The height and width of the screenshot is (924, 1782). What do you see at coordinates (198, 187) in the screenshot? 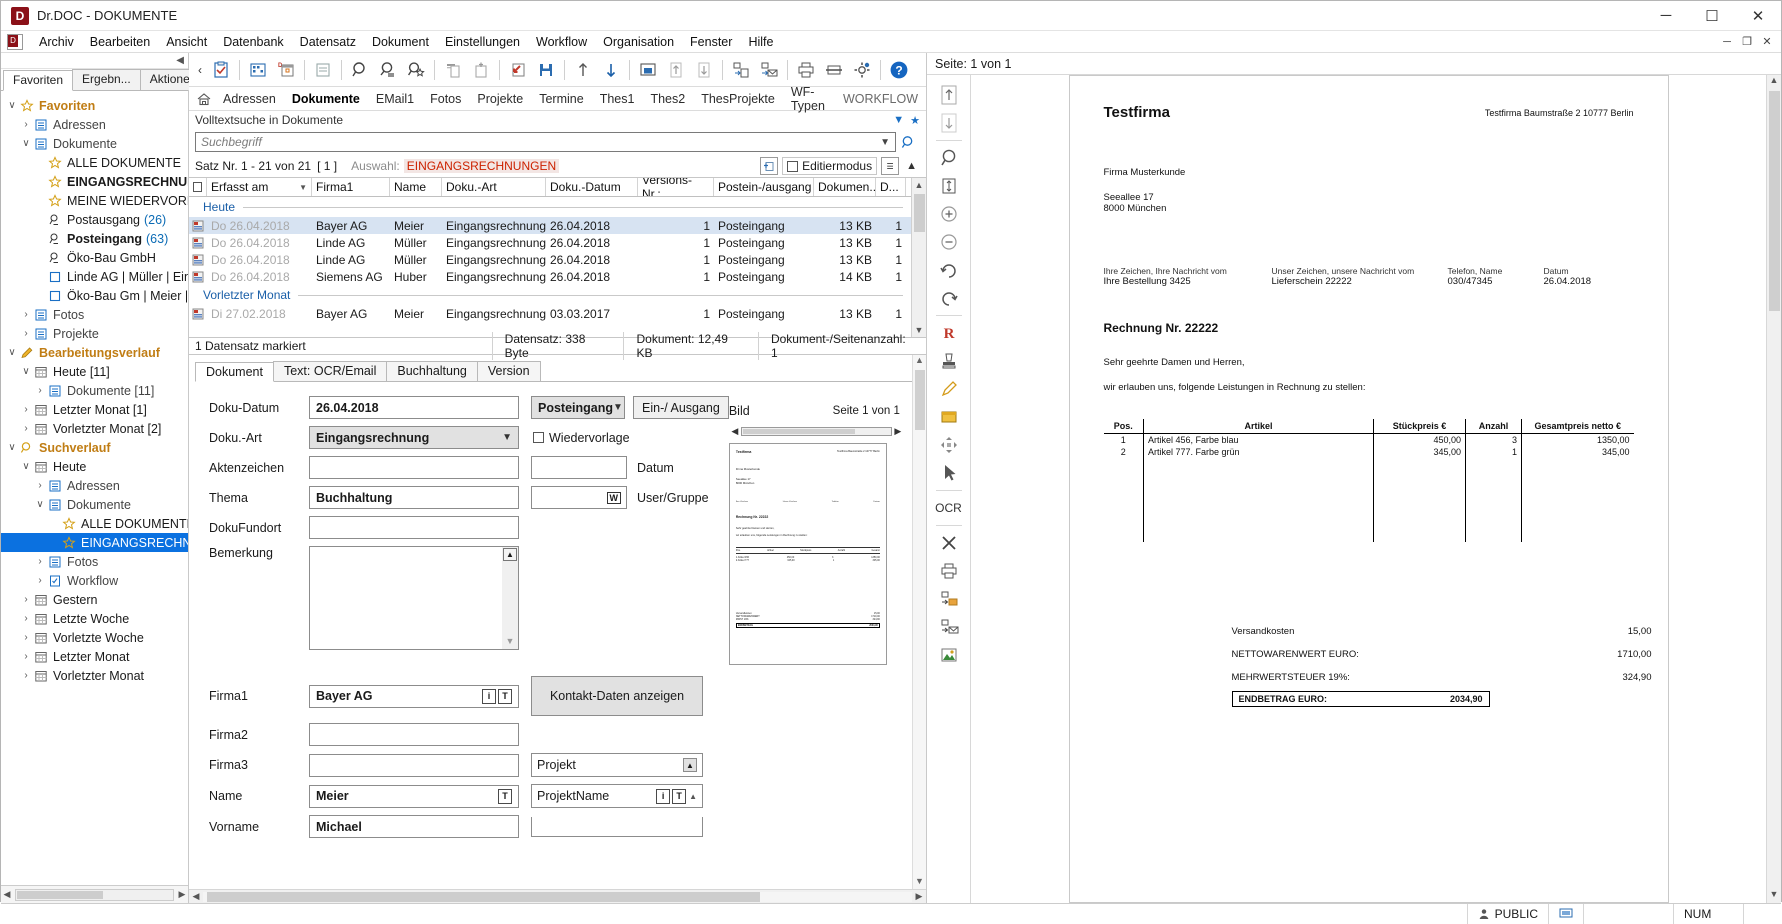
I see `select-all-checkbox` at bounding box center [198, 187].